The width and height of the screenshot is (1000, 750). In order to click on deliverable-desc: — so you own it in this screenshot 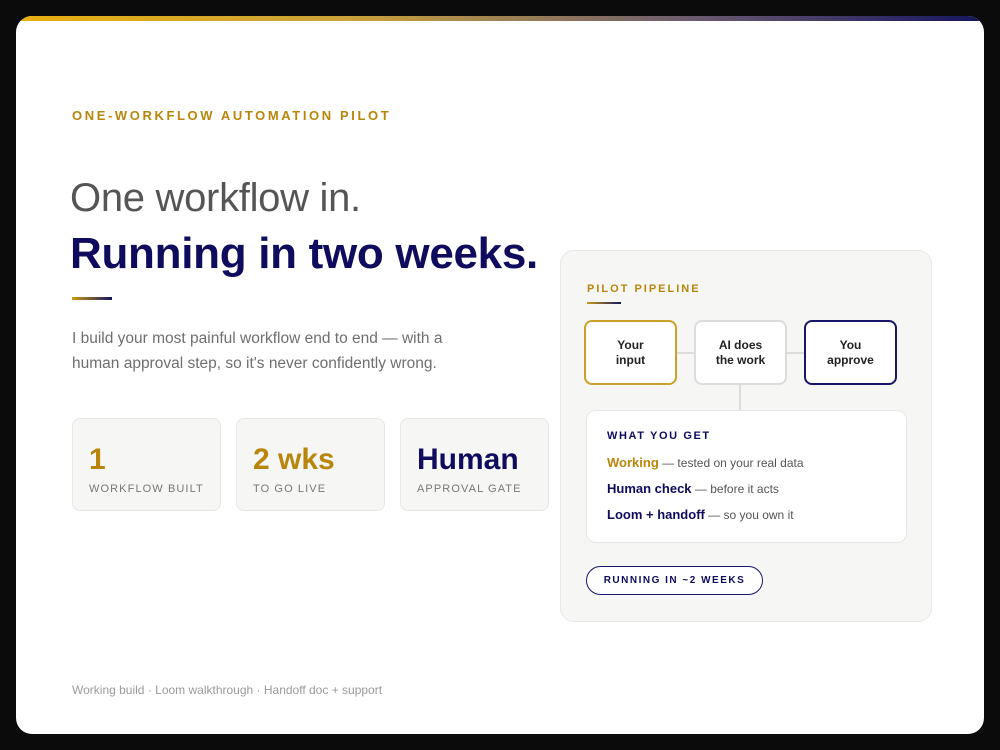, I will do `click(749, 515)`.